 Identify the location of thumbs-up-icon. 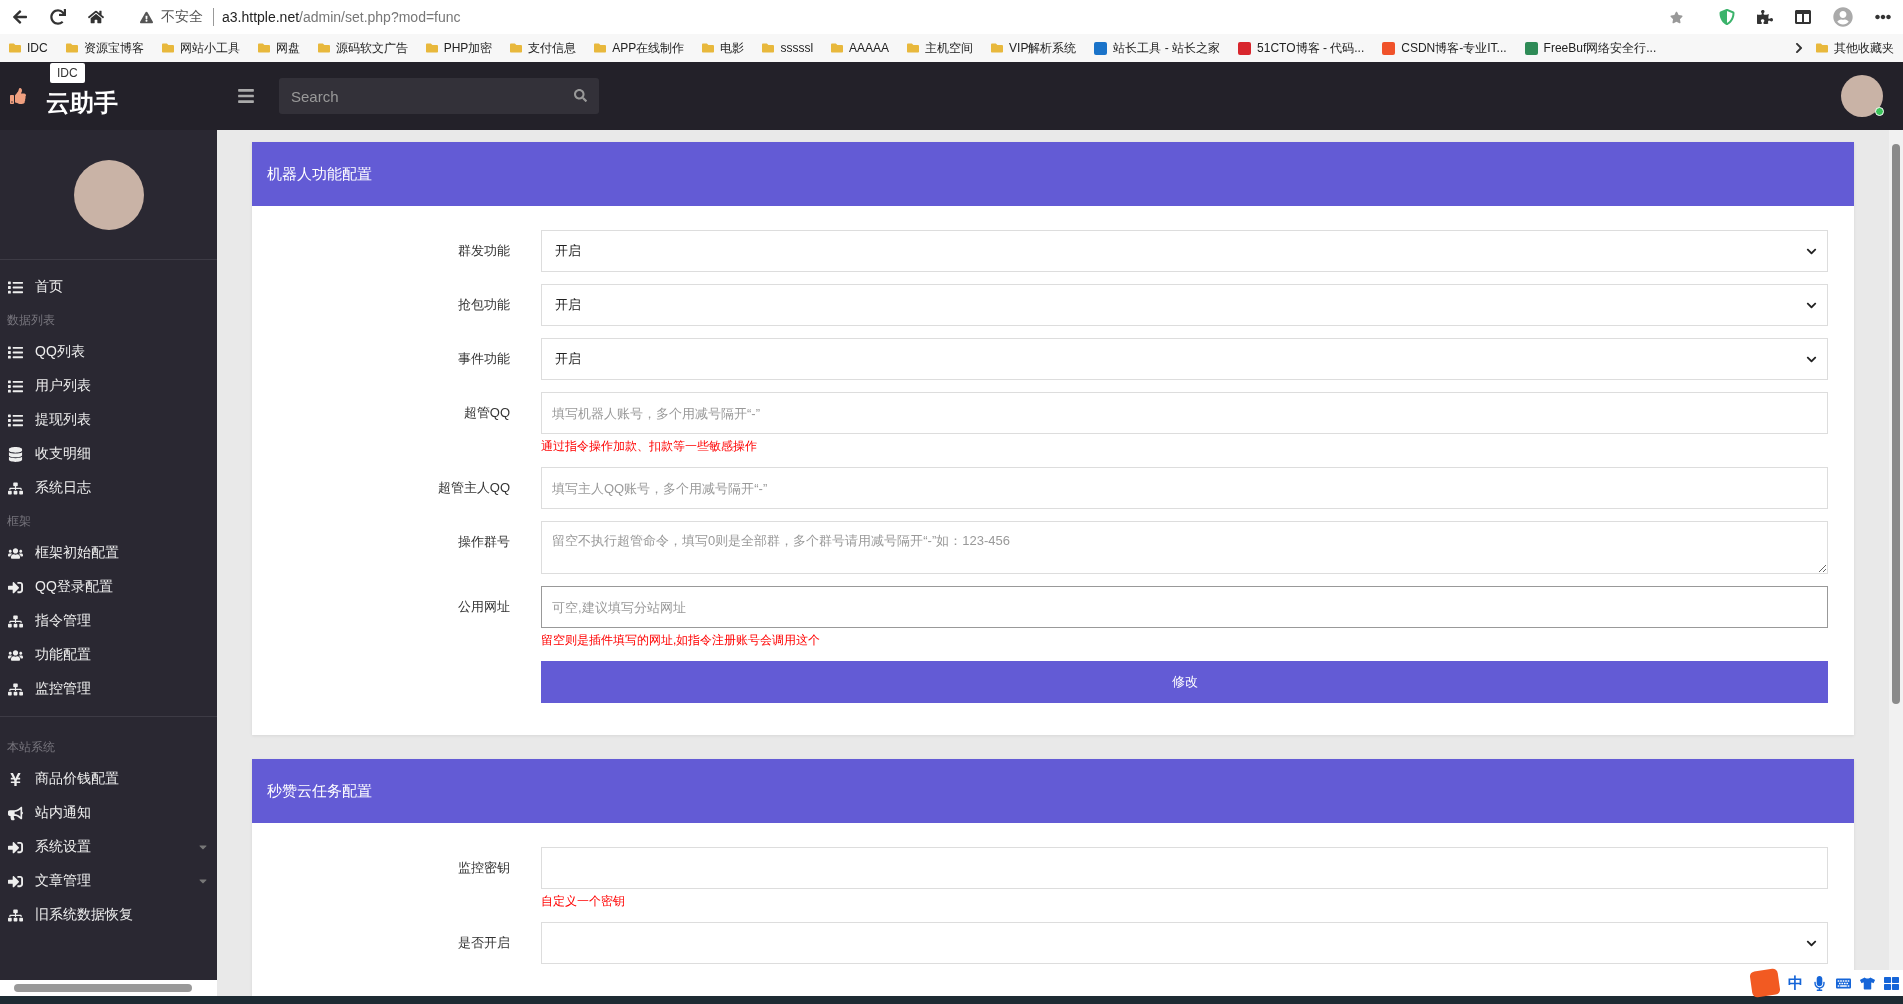
(18, 96).